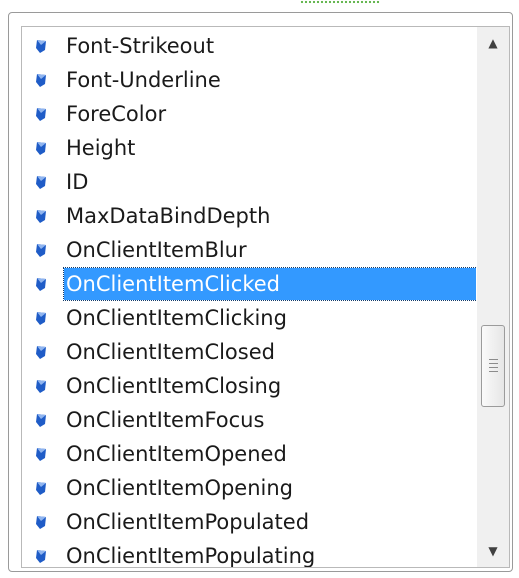 The height and width of the screenshot is (578, 519). I want to click on list-item-label: OnClientItemPopulating, so click(191, 556).